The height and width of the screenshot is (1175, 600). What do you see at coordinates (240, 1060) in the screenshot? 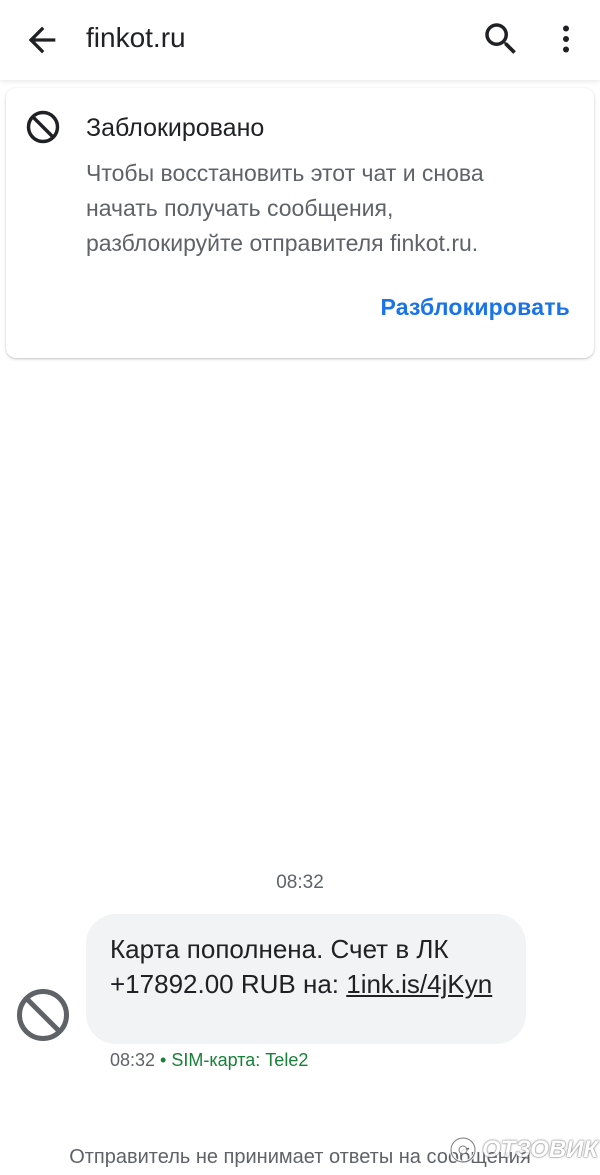
I see `sim-label: SIM-карта: Tele2` at bounding box center [240, 1060].